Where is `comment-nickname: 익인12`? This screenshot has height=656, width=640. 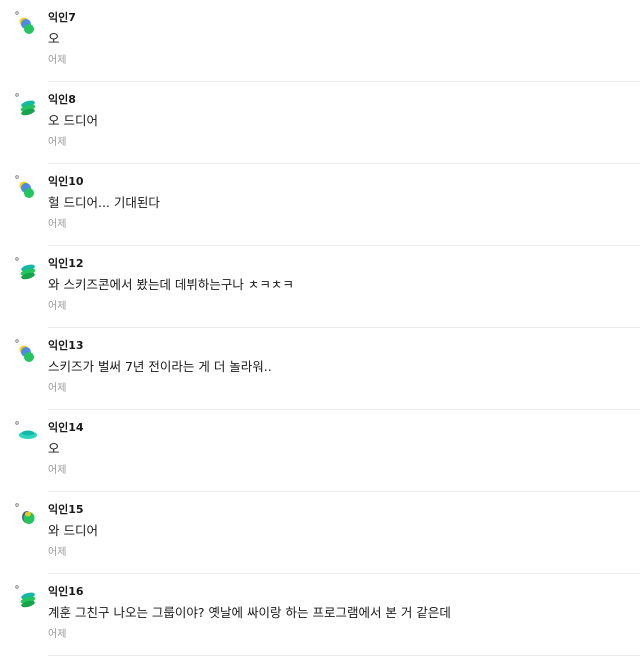
comment-nickname: 익인12 is located at coordinates (344, 264).